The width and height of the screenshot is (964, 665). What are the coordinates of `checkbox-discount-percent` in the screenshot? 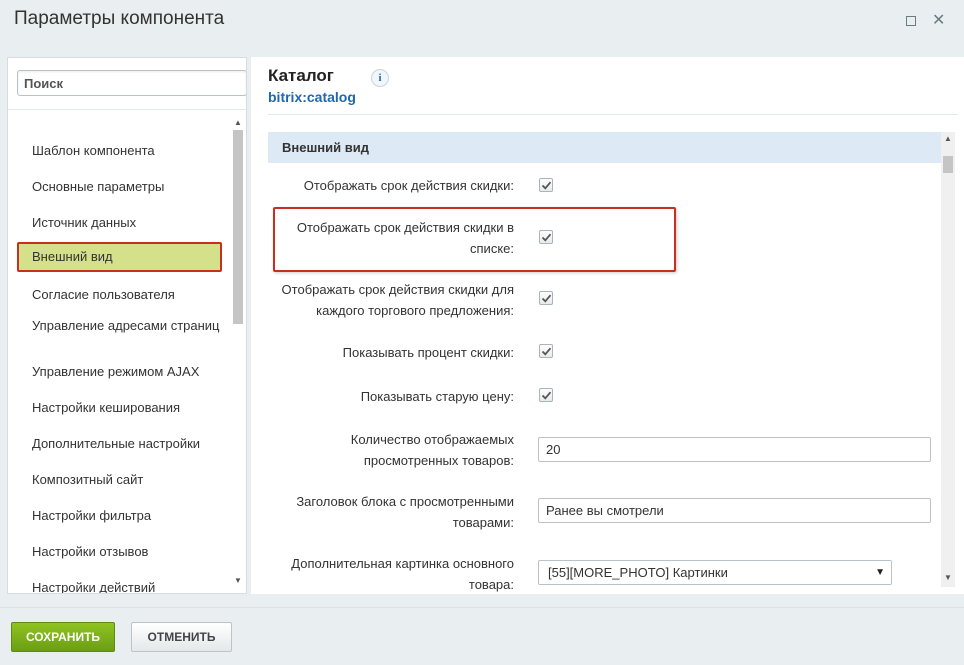 It's located at (546, 351).